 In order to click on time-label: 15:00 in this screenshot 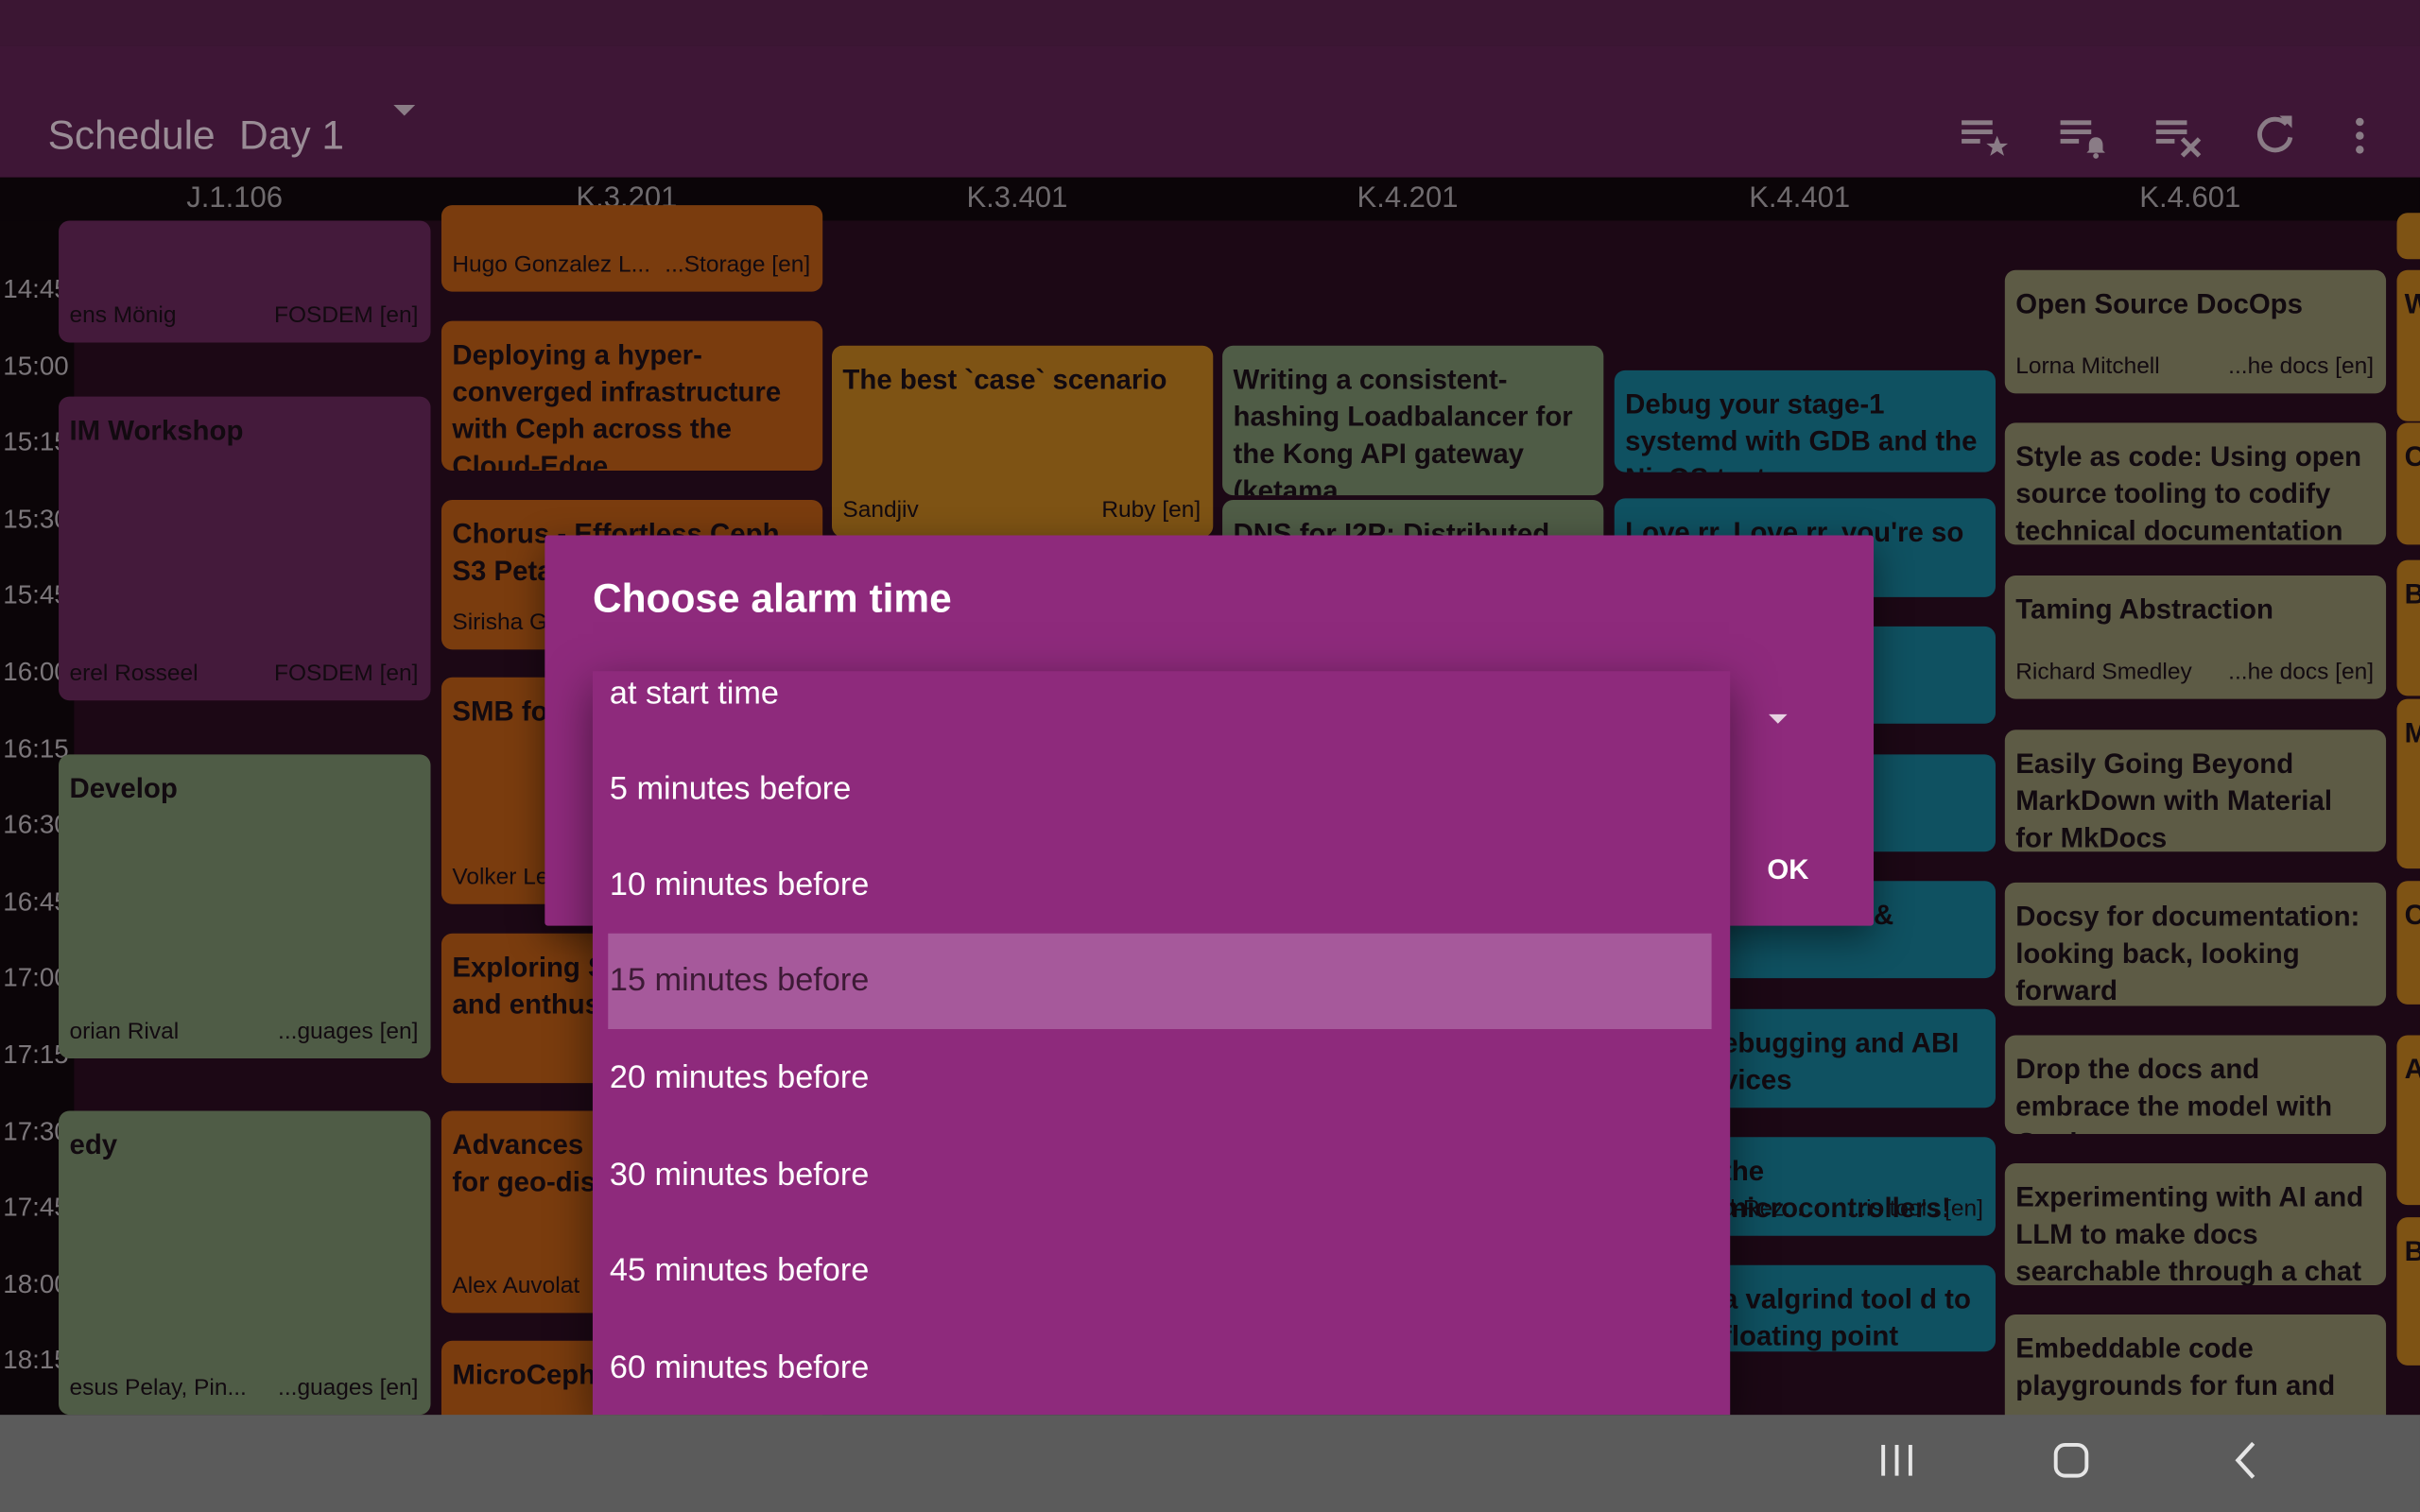, I will do `click(36, 367)`.